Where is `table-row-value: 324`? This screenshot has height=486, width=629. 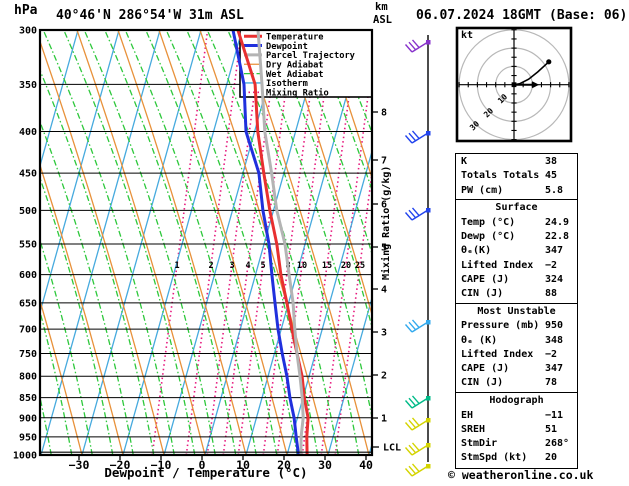
table-row-value: 324 is located at coordinates (554, 279).